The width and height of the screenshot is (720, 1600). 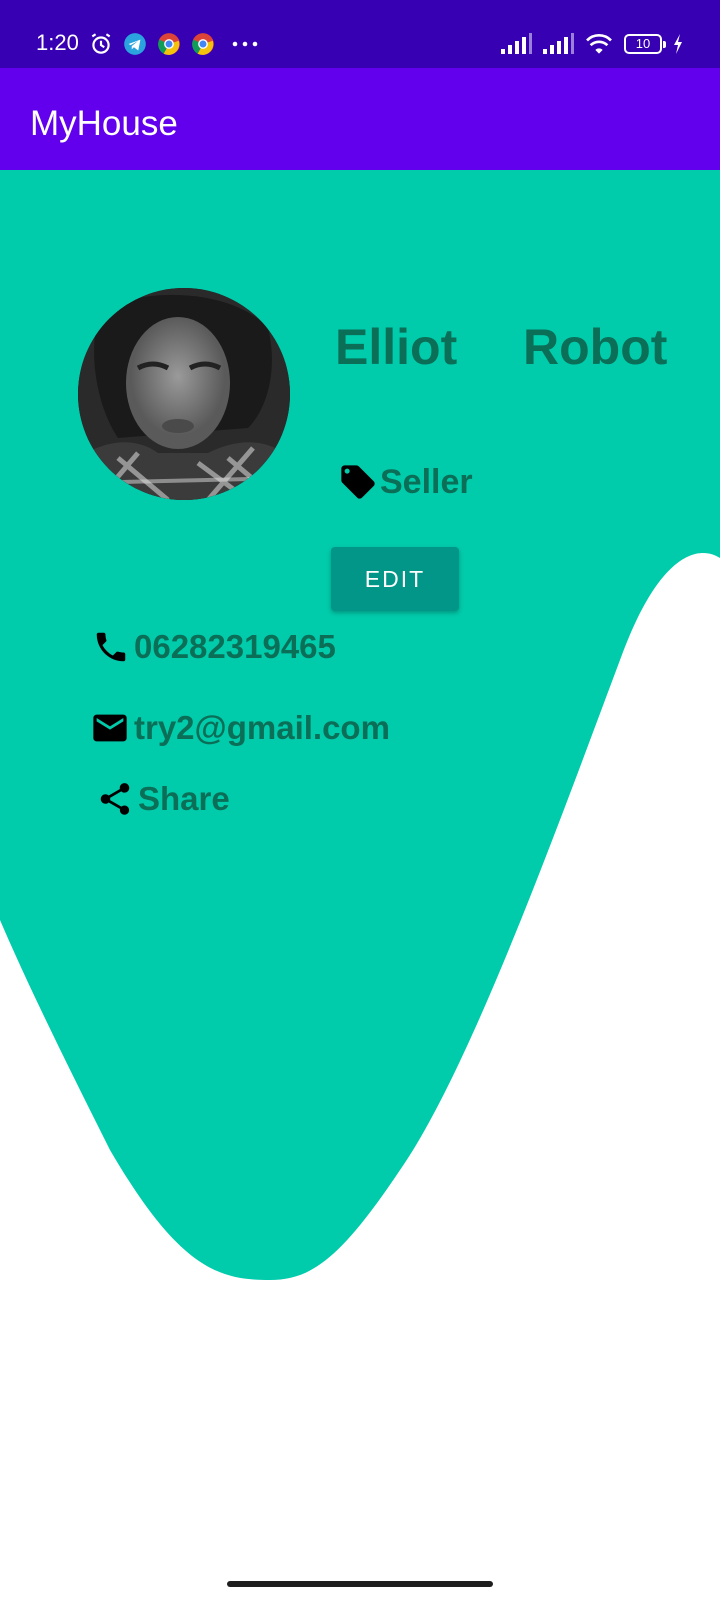 What do you see at coordinates (57, 42) in the screenshot?
I see `status-time: 1:20` at bounding box center [57, 42].